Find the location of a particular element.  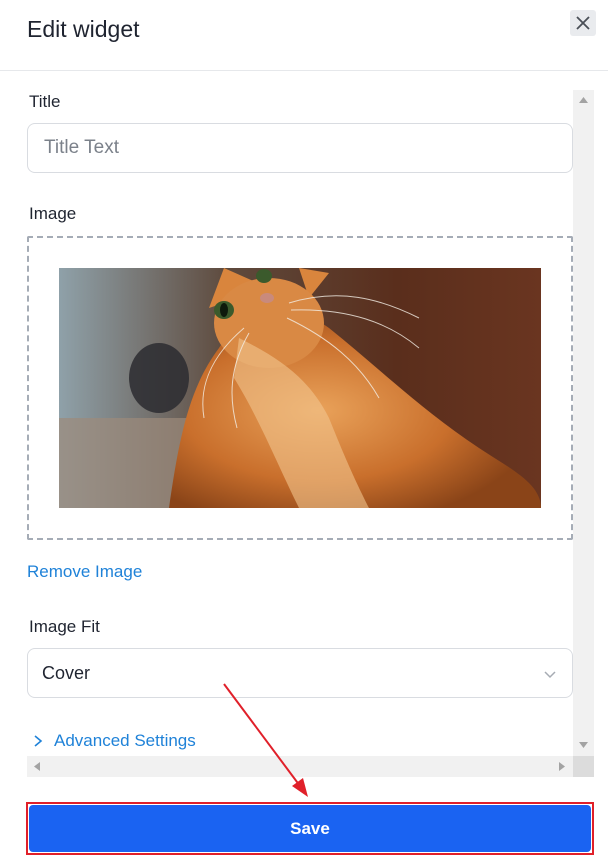

remove-image-link: Remove Image is located at coordinates (84, 572).